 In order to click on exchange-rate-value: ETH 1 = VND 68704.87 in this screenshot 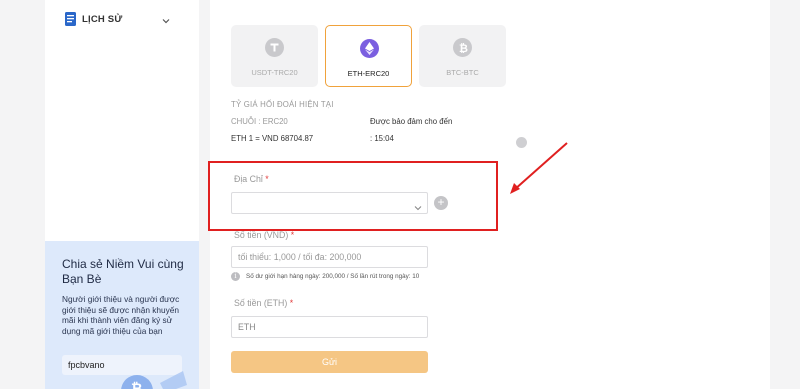, I will do `click(272, 138)`.